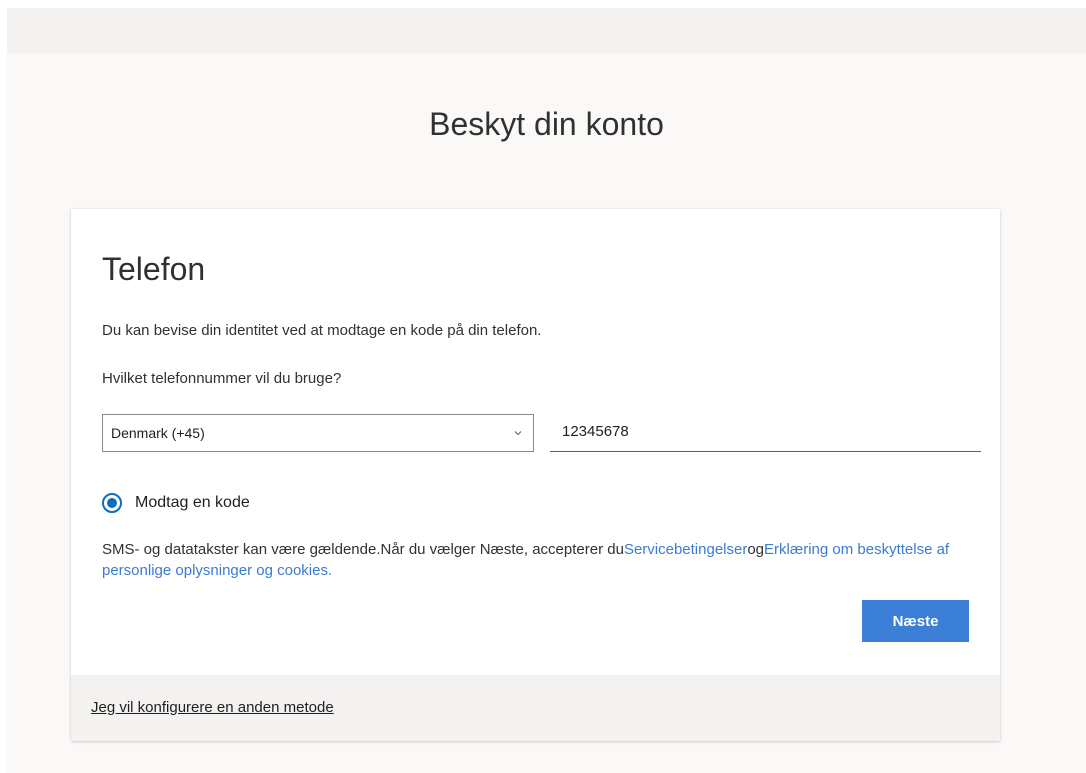 The width and height of the screenshot is (1086, 773). Describe the element at coordinates (546, 30) in the screenshot. I see `top-bar` at that location.